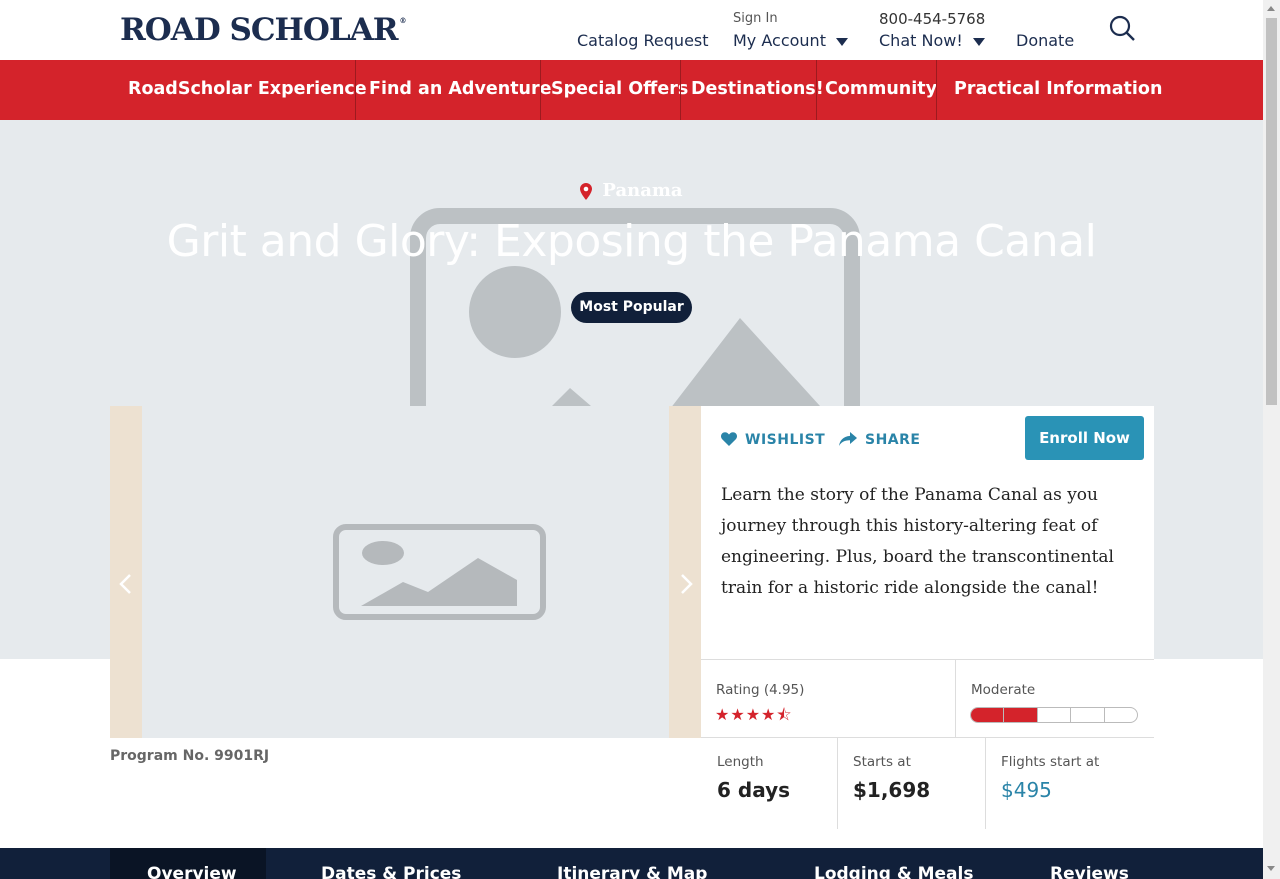 The height and width of the screenshot is (879, 1280). What do you see at coordinates (785, 440) in the screenshot?
I see `wishlist-label: WISHLIST` at bounding box center [785, 440].